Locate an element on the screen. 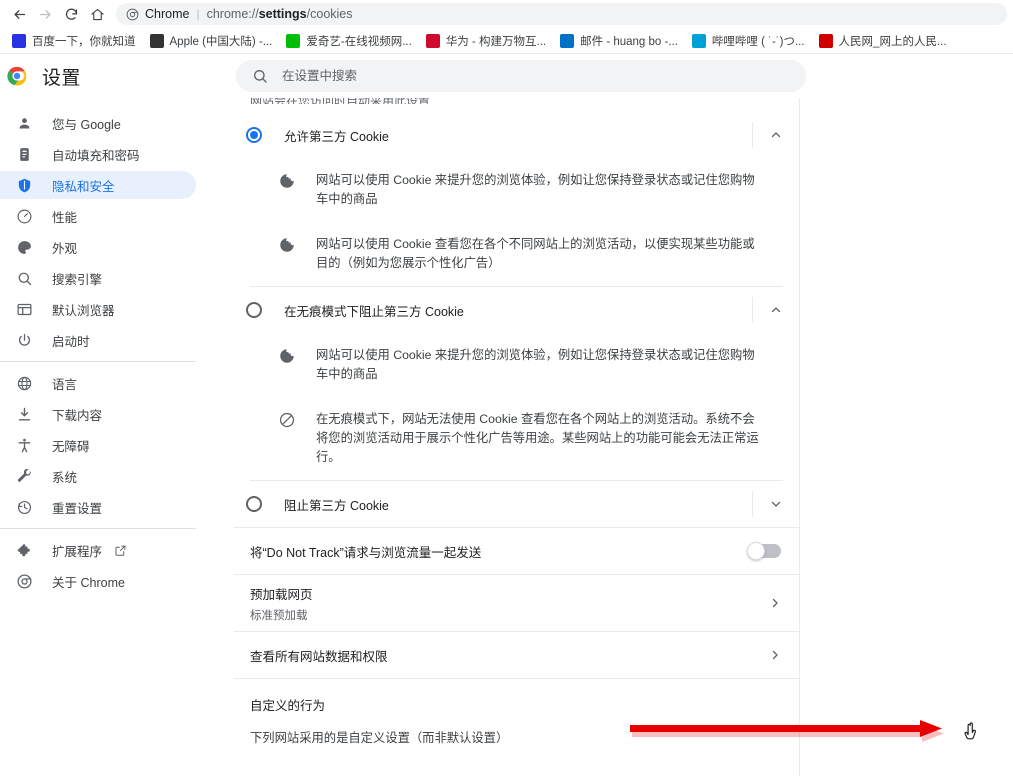  all-site-data-text: 查看所有网站数据和权限 is located at coordinates (509, 655).